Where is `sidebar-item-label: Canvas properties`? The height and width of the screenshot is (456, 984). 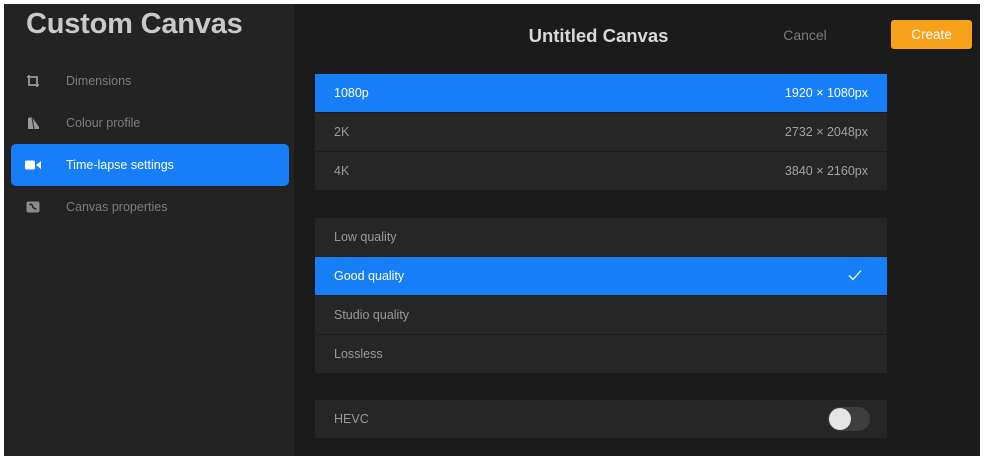
sidebar-item-label: Canvas properties is located at coordinates (117, 207).